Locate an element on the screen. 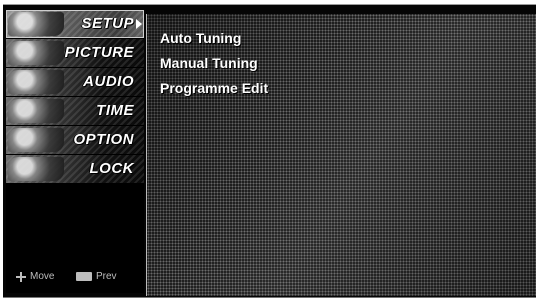 The width and height of the screenshot is (536, 299). setup-thumbnail-icon is located at coordinates (36, 24).